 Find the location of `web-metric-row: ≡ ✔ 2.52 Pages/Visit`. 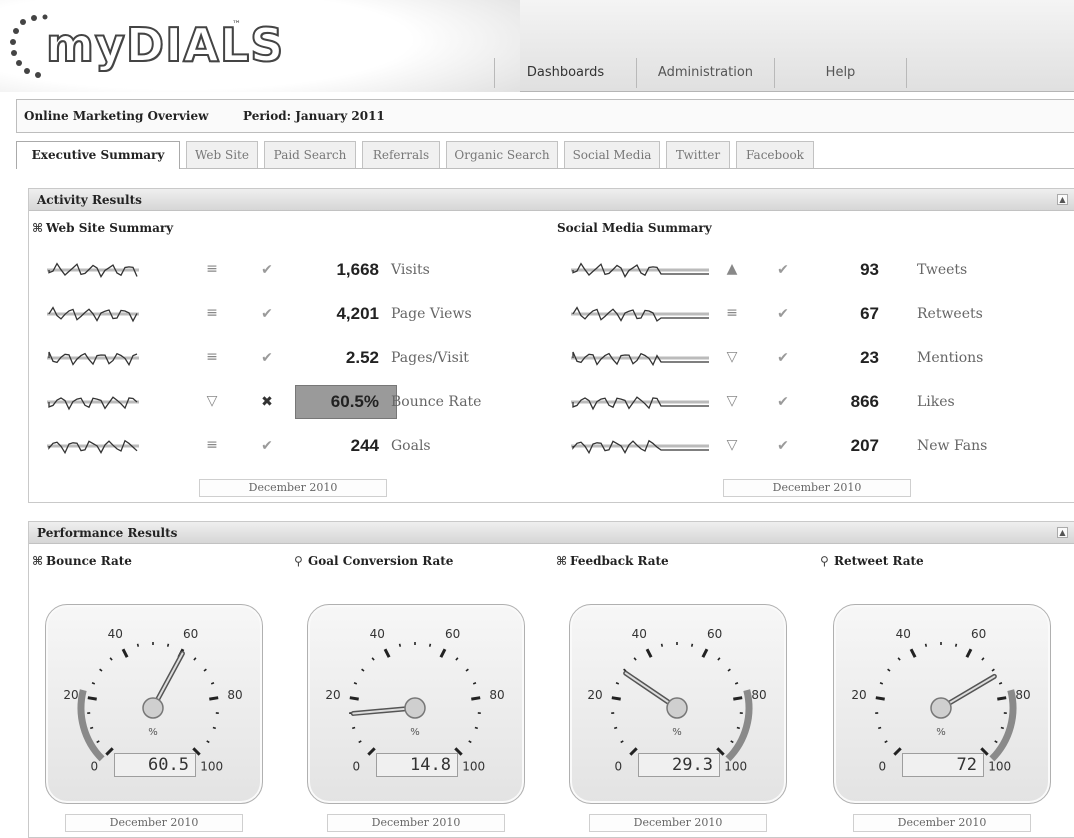

web-metric-row: ≡ ✔ 2.52 Pages/Visit is located at coordinates (280, 359).